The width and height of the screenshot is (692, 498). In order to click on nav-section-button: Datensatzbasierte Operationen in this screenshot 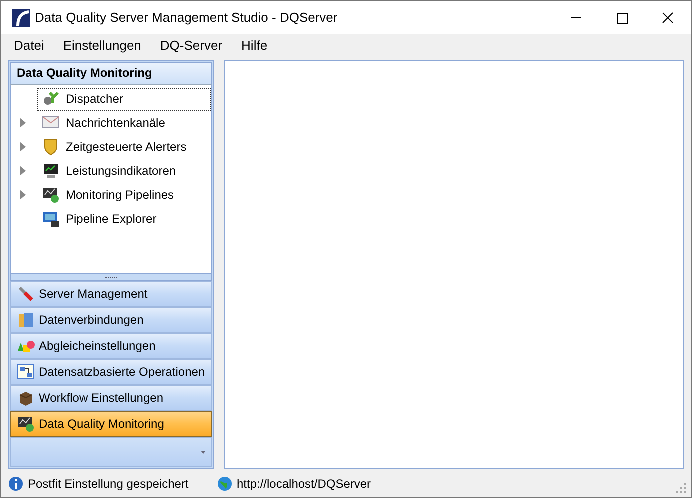, I will do `click(111, 372)`.